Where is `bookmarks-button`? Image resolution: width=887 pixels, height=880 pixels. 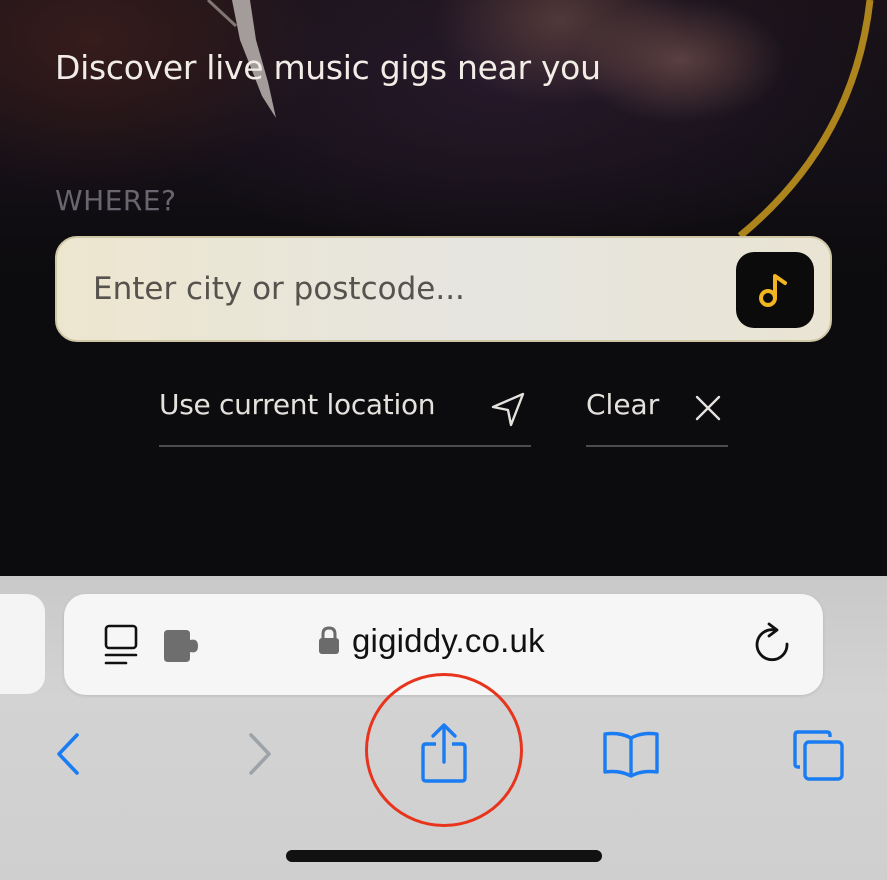
bookmarks-button is located at coordinates (631, 754).